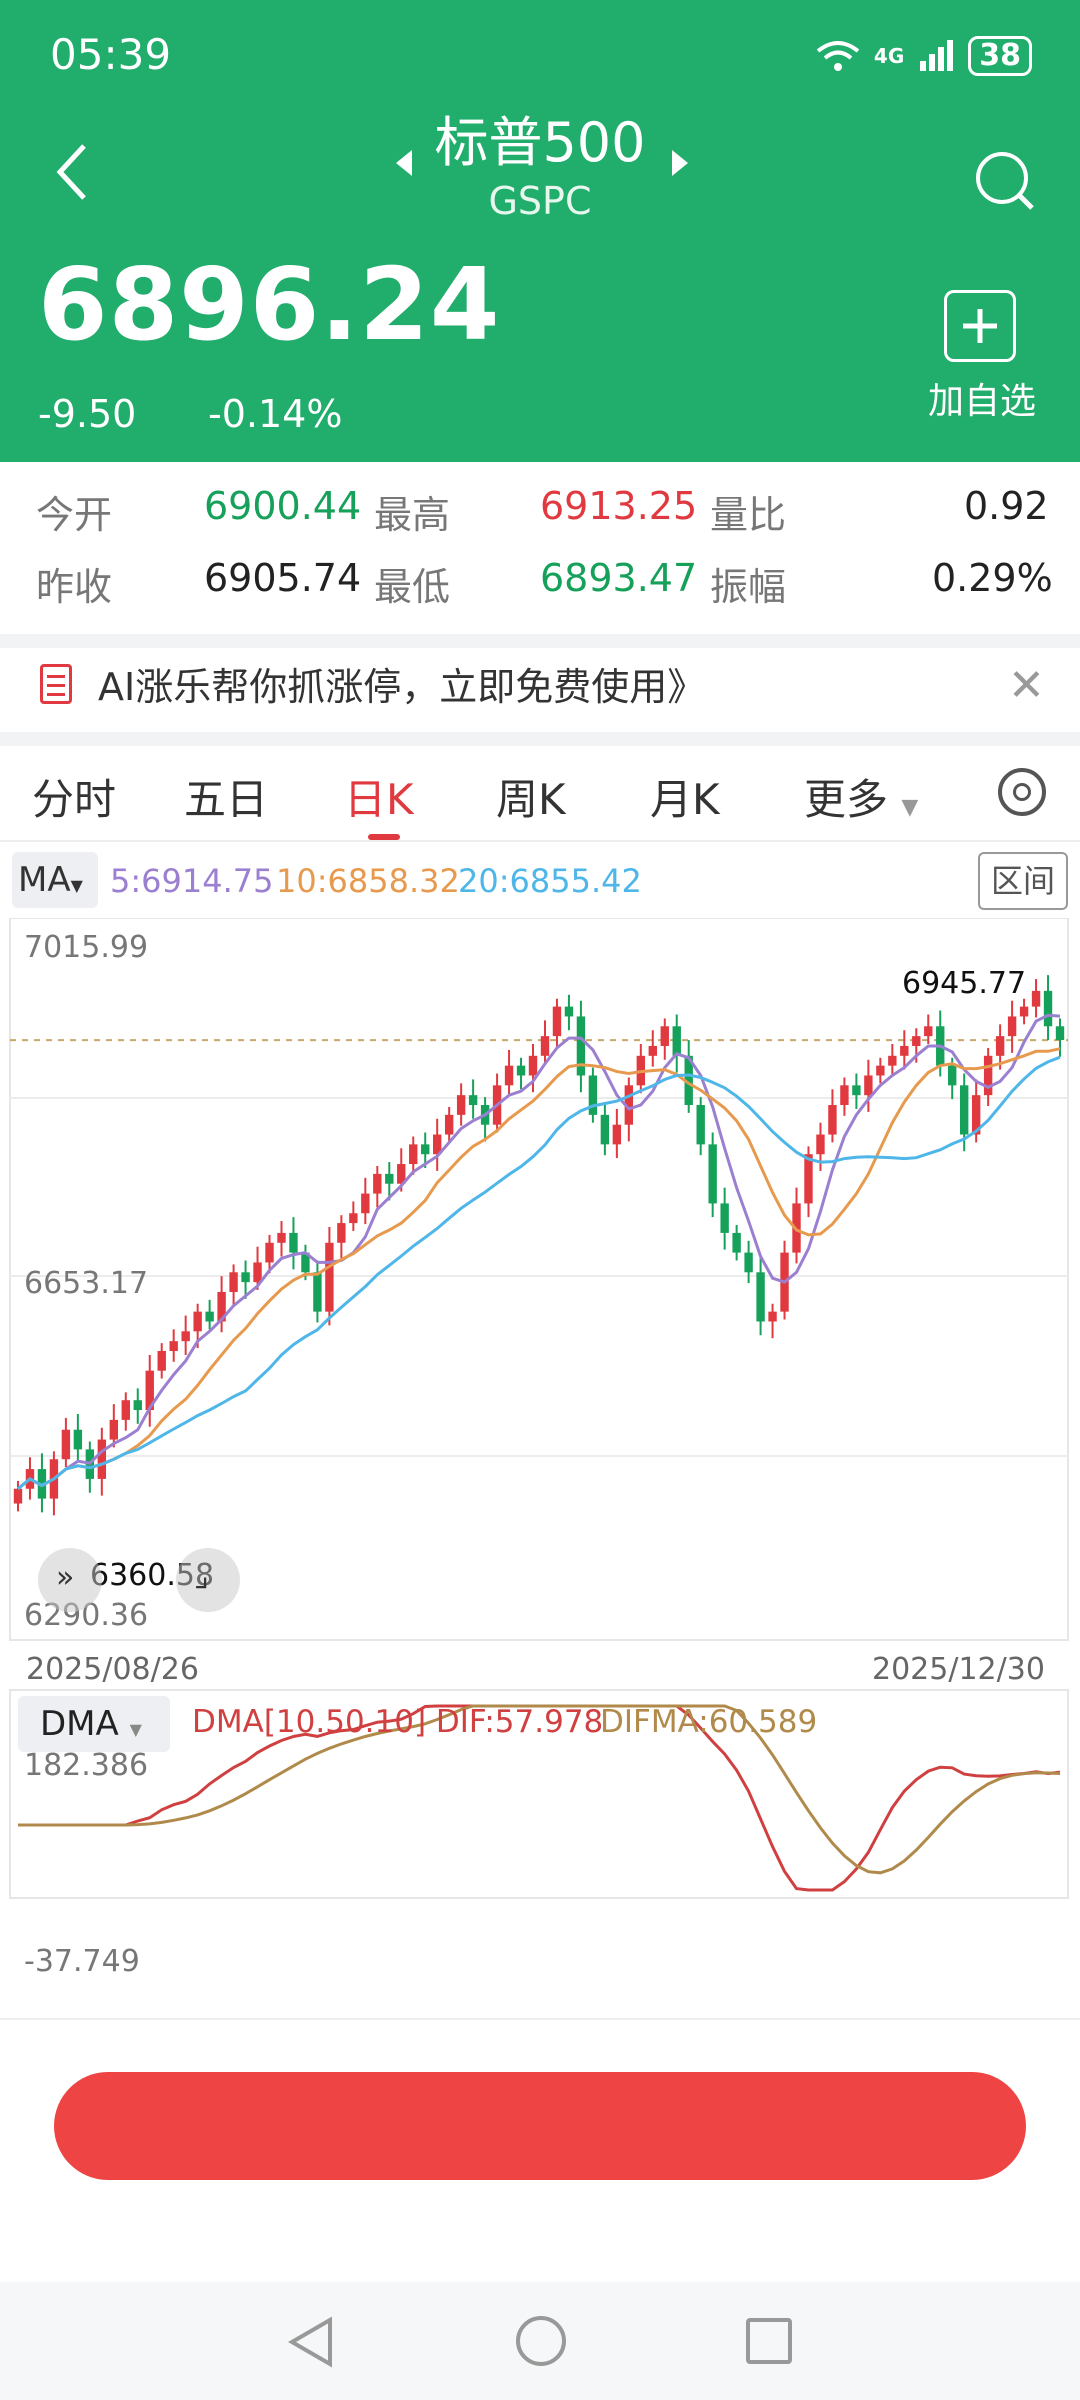 The height and width of the screenshot is (2400, 1080). Describe the element at coordinates (769, 2341) in the screenshot. I see `nav-recent-apps-icon` at that location.